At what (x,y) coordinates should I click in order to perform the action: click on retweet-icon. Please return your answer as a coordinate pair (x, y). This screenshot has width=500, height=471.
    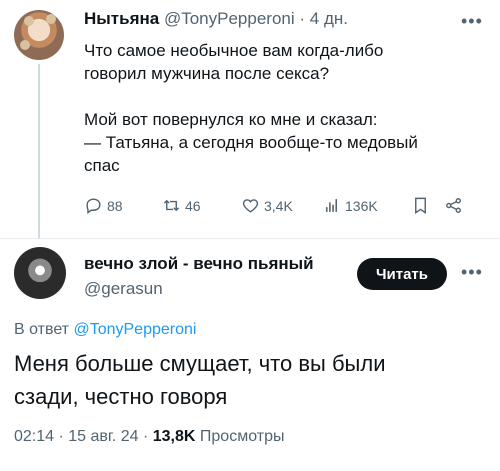
    Looking at the image, I should click on (171, 205).